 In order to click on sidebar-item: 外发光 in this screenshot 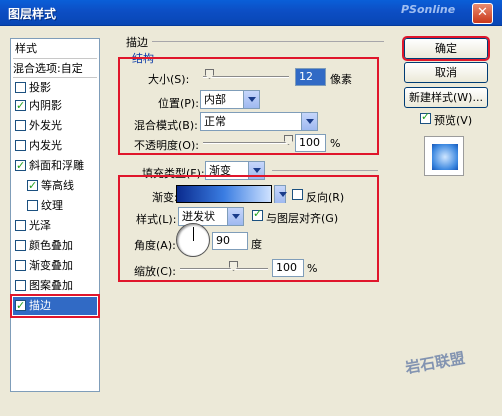, I will do `click(55, 126)`.